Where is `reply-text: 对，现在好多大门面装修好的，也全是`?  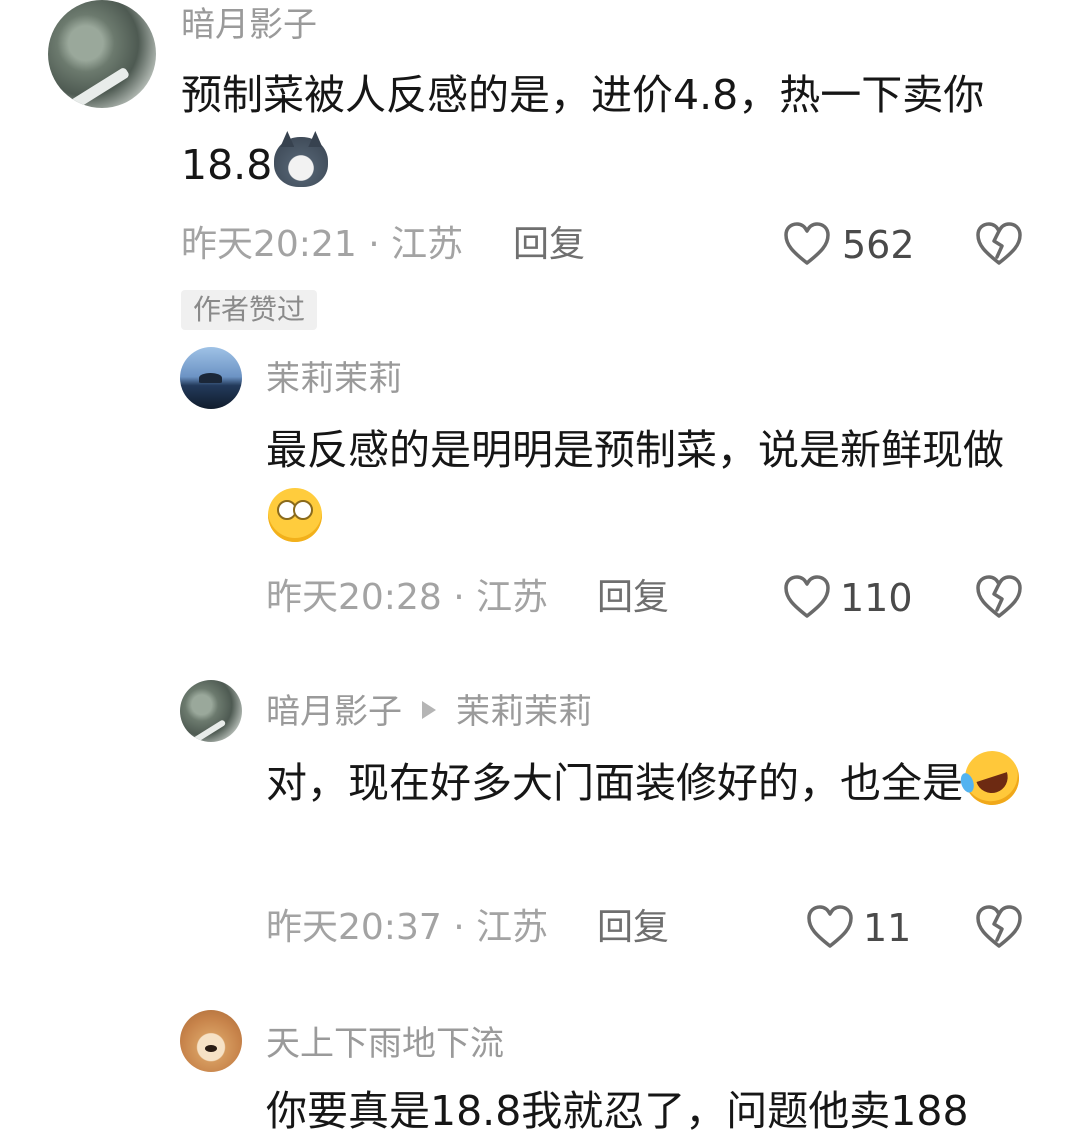 reply-text: 对，现在好多大门面装修好的，也全是 is located at coordinates (656, 780).